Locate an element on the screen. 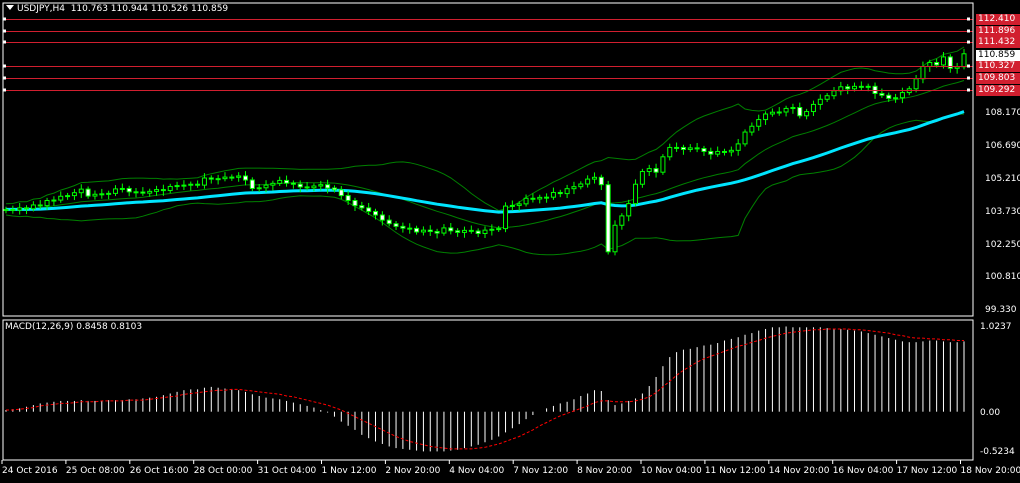  price-level-tag: 111.896 is located at coordinates (998, 31).